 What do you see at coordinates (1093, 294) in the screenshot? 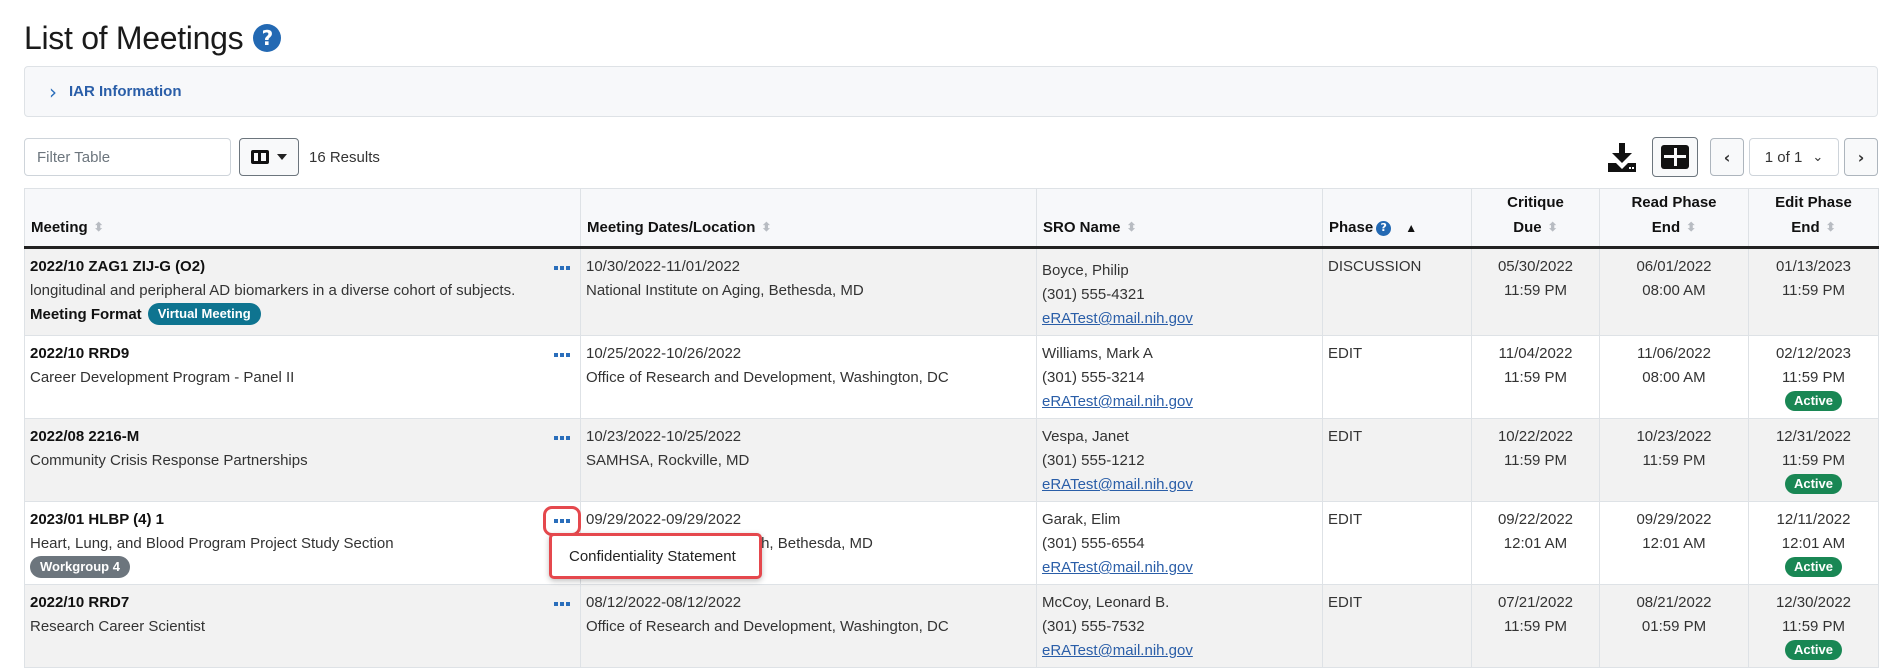
I see `sro-phone: (301) 555-4321` at bounding box center [1093, 294].